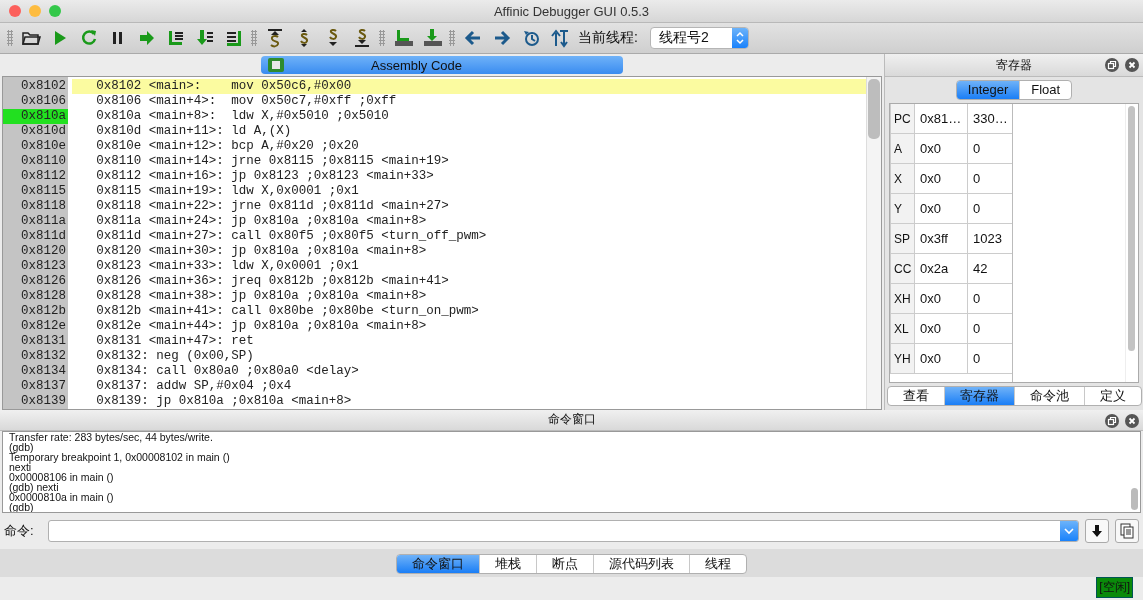 The width and height of the screenshot is (1143, 600). I want to click on panel-title: 寄存器, so click(1014, 65).